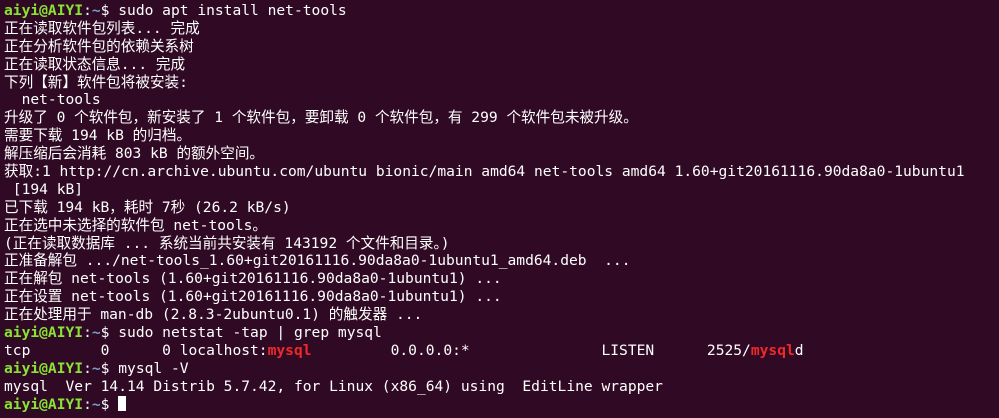  Describe the element at coordinates (499, 11) in the screenshot. I see `prompt-line: aiyi@AIYI:~$ sudo apt install net-tools` at that location.